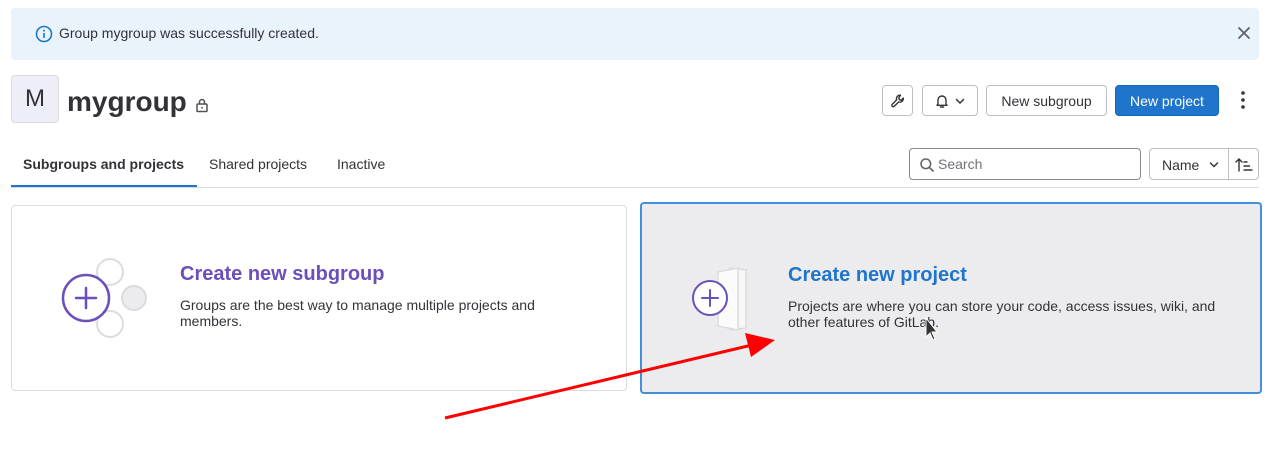  I want to click on tabs-divider, so click(635, 187).